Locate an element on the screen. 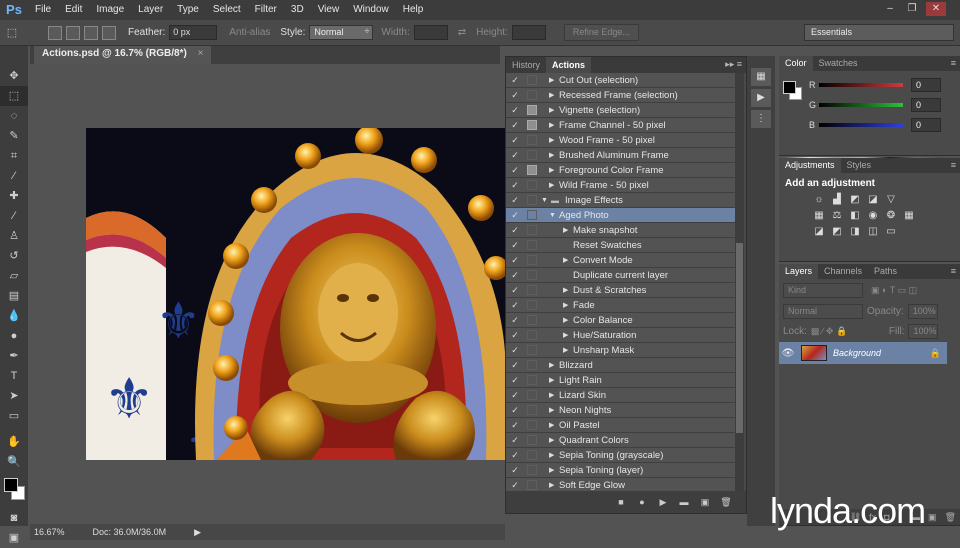  menu-type: Type is located at coordinates (188, 10).